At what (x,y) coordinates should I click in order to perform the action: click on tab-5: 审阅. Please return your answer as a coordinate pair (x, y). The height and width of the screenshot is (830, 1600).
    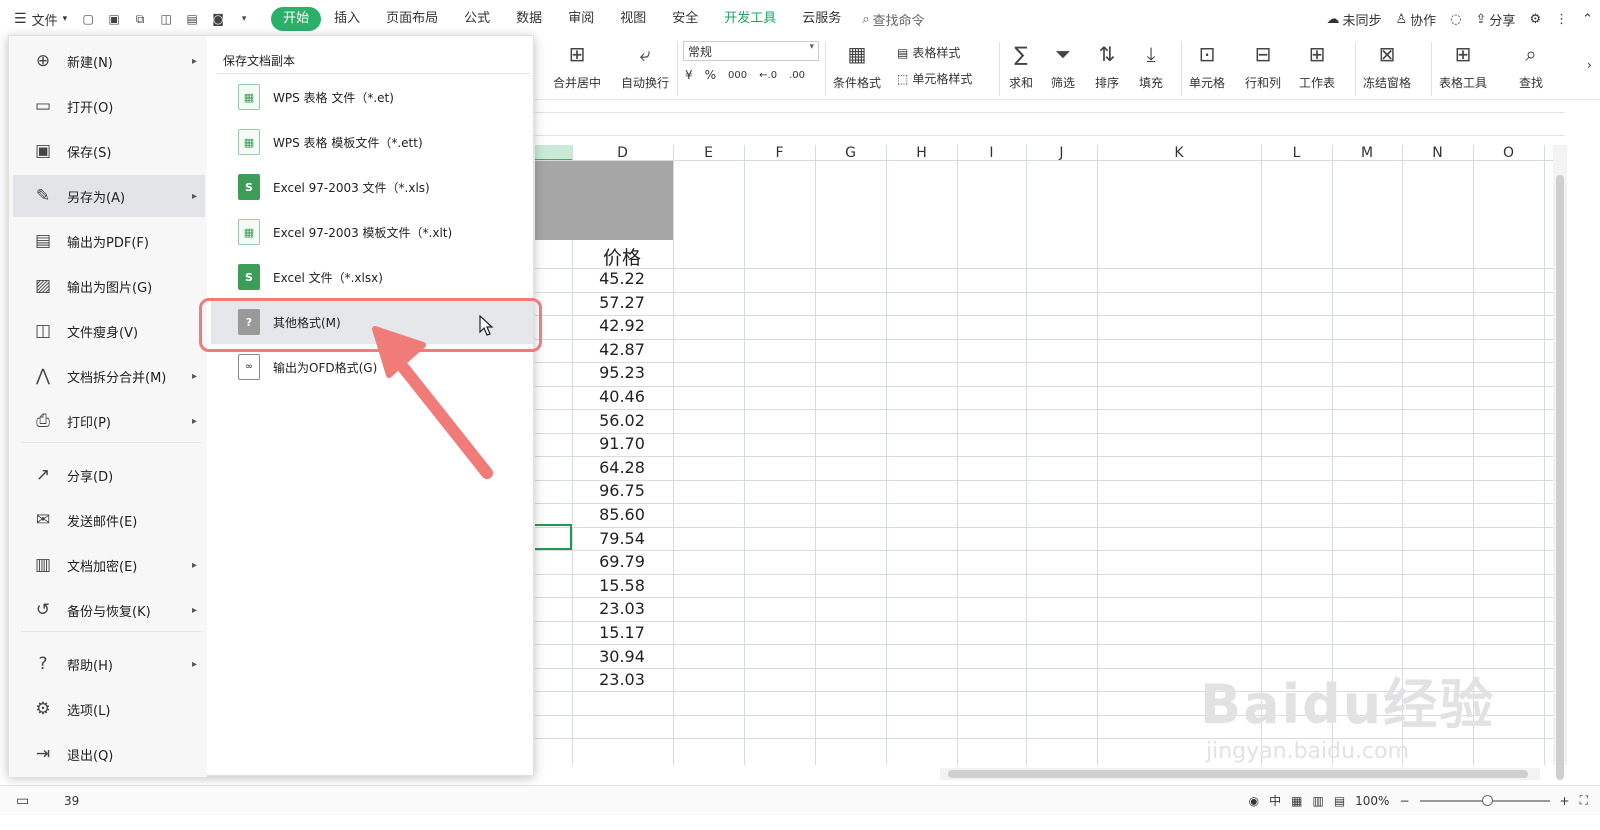
    Looking at the image, I should click on (581, 19).